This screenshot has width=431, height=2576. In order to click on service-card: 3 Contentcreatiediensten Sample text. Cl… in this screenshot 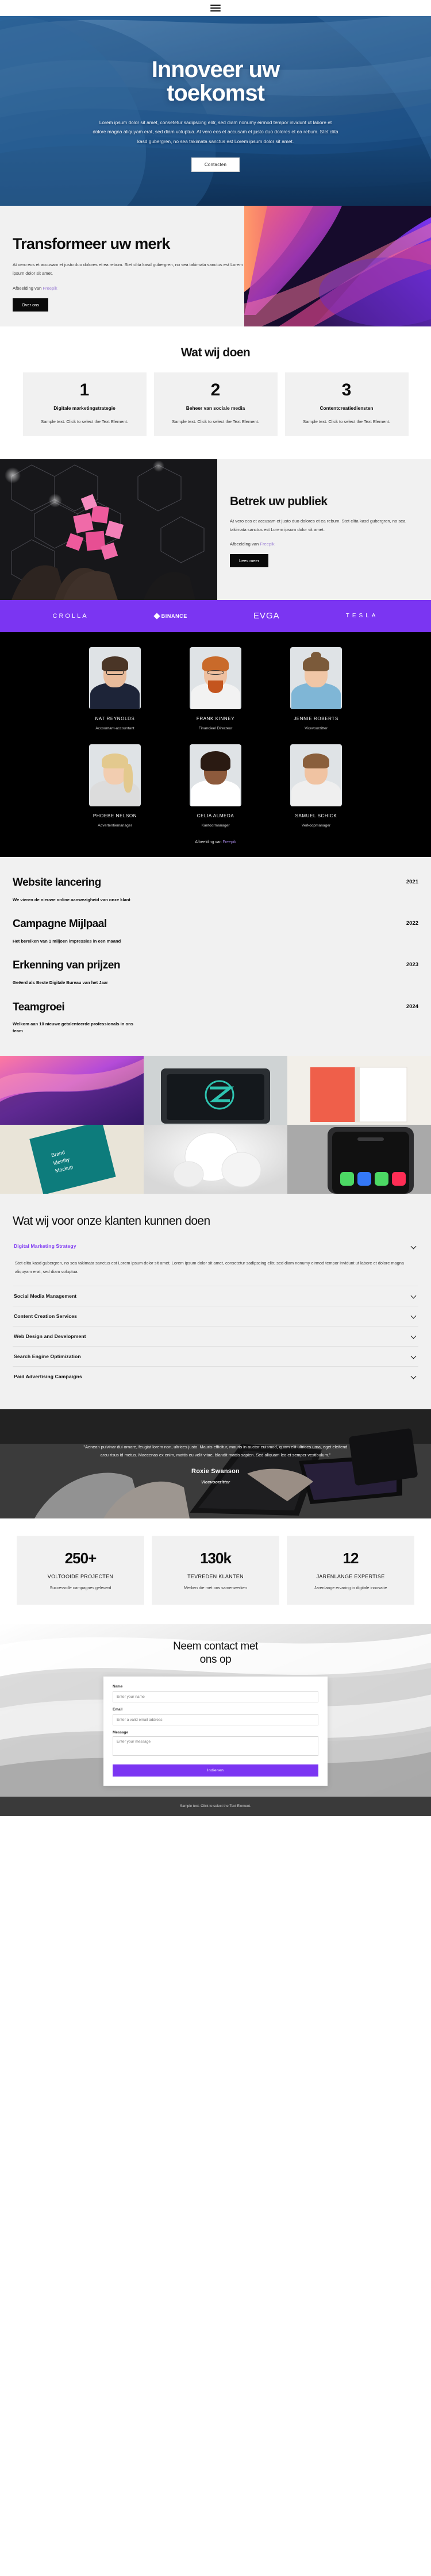, I will do `click(346, 404)`.